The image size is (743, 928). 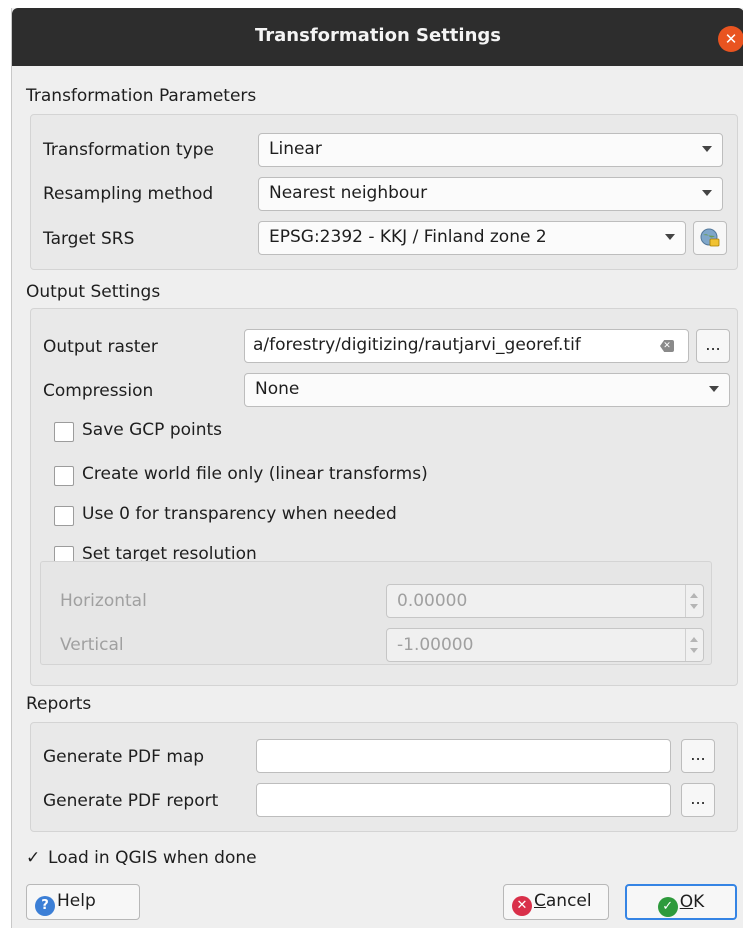 I want to click on vertical-value: -1.00000, so click(x=435, y=645).